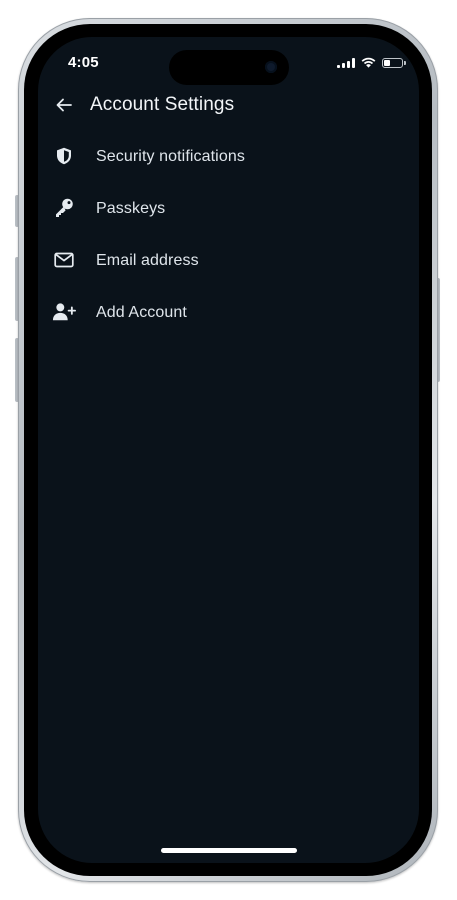 The width and height of the screenshot is (457, 900). I want to click on key-icon, so click(64, 208).